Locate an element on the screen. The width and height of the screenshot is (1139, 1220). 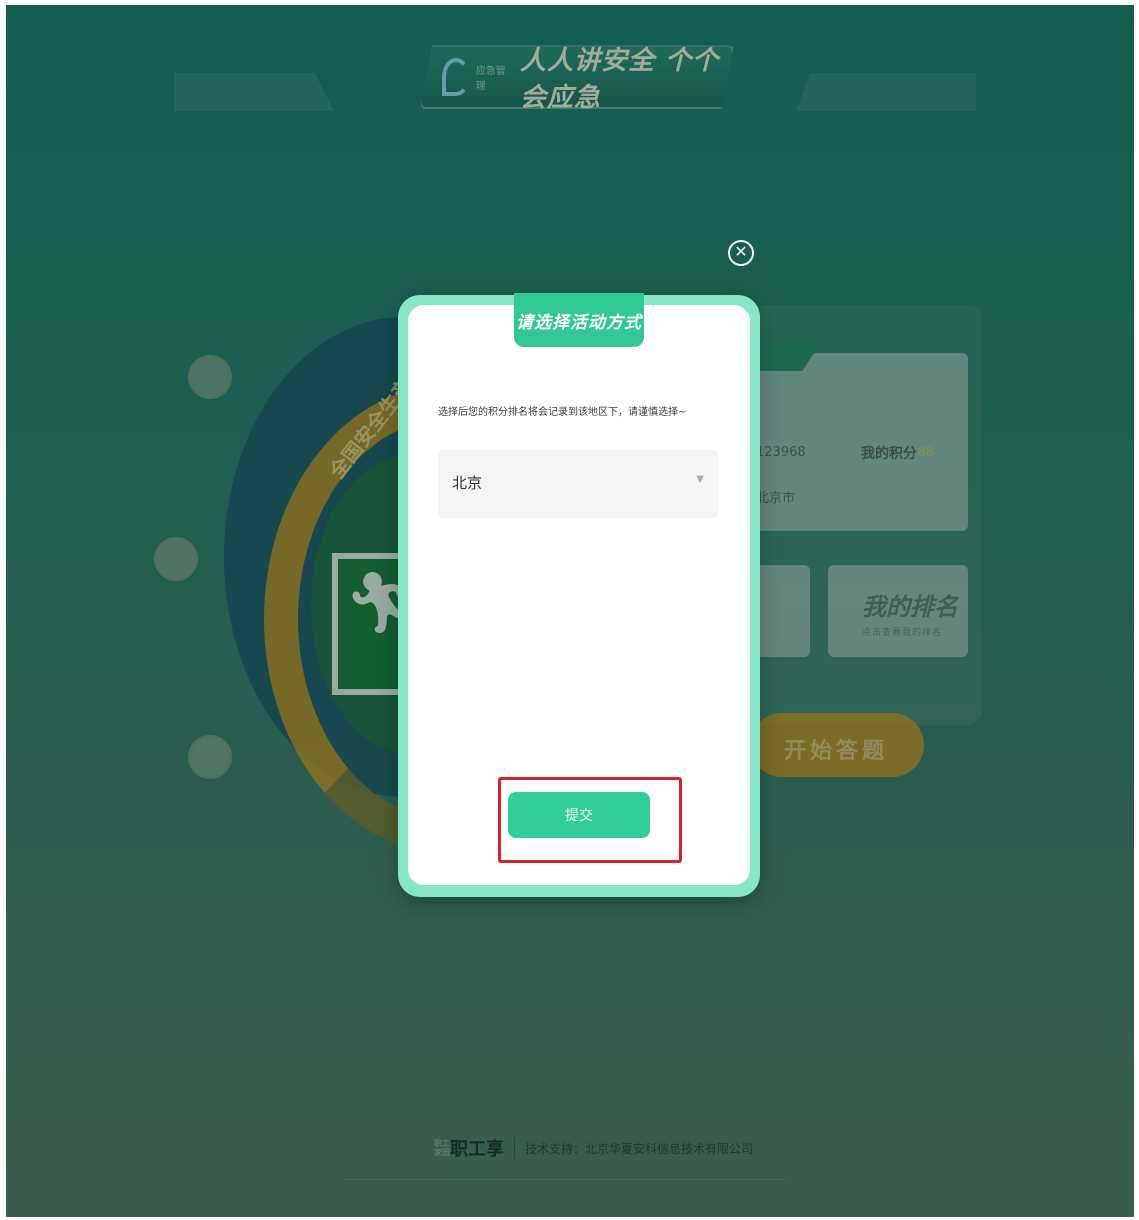
close-icon: ✕ is located at coordinates (741, 253).